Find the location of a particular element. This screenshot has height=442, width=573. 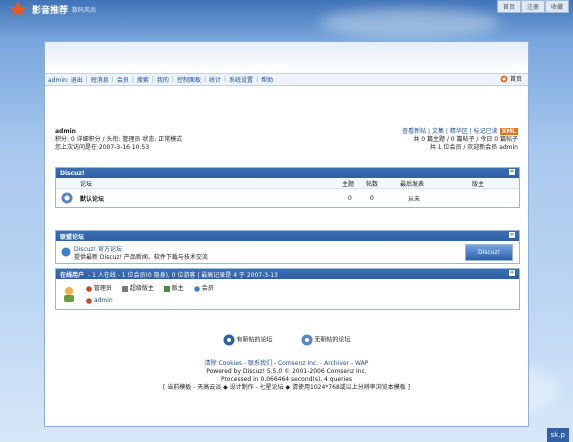

col-forum: 论坛 is located at coordinates (86, 184).